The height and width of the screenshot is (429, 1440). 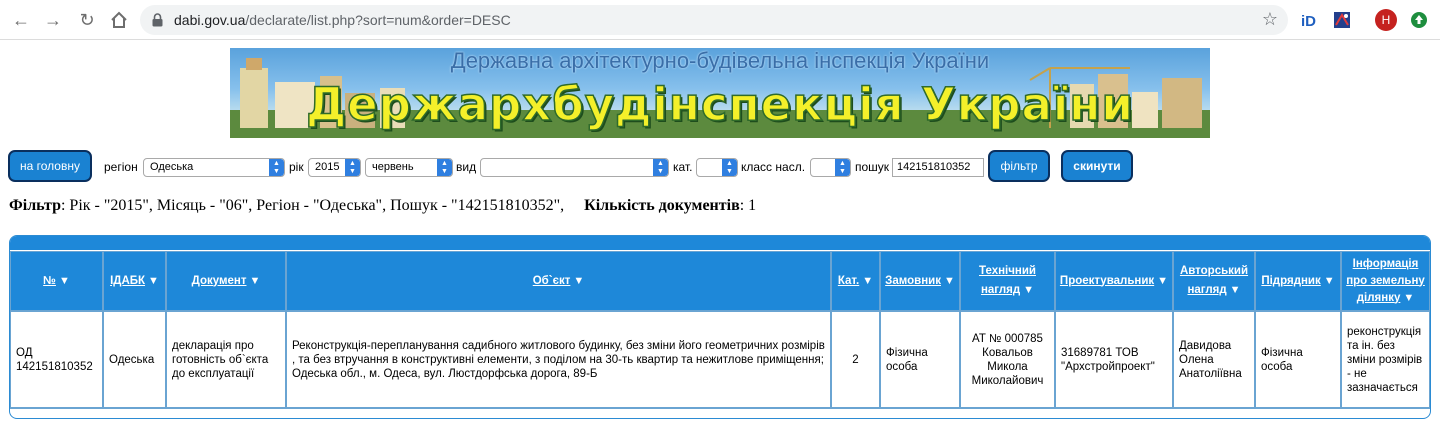 What do you see at coordinates (855, 359) in the screenshot?
I see `cell-category: 2` at bounding box center [855, 359].